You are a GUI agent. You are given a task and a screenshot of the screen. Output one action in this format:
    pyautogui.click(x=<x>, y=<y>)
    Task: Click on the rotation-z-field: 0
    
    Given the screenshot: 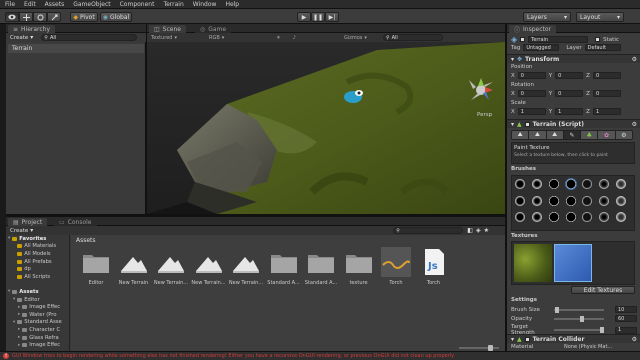 What is the action you would take?
    pyautogui.click(x=606, y=93)
    